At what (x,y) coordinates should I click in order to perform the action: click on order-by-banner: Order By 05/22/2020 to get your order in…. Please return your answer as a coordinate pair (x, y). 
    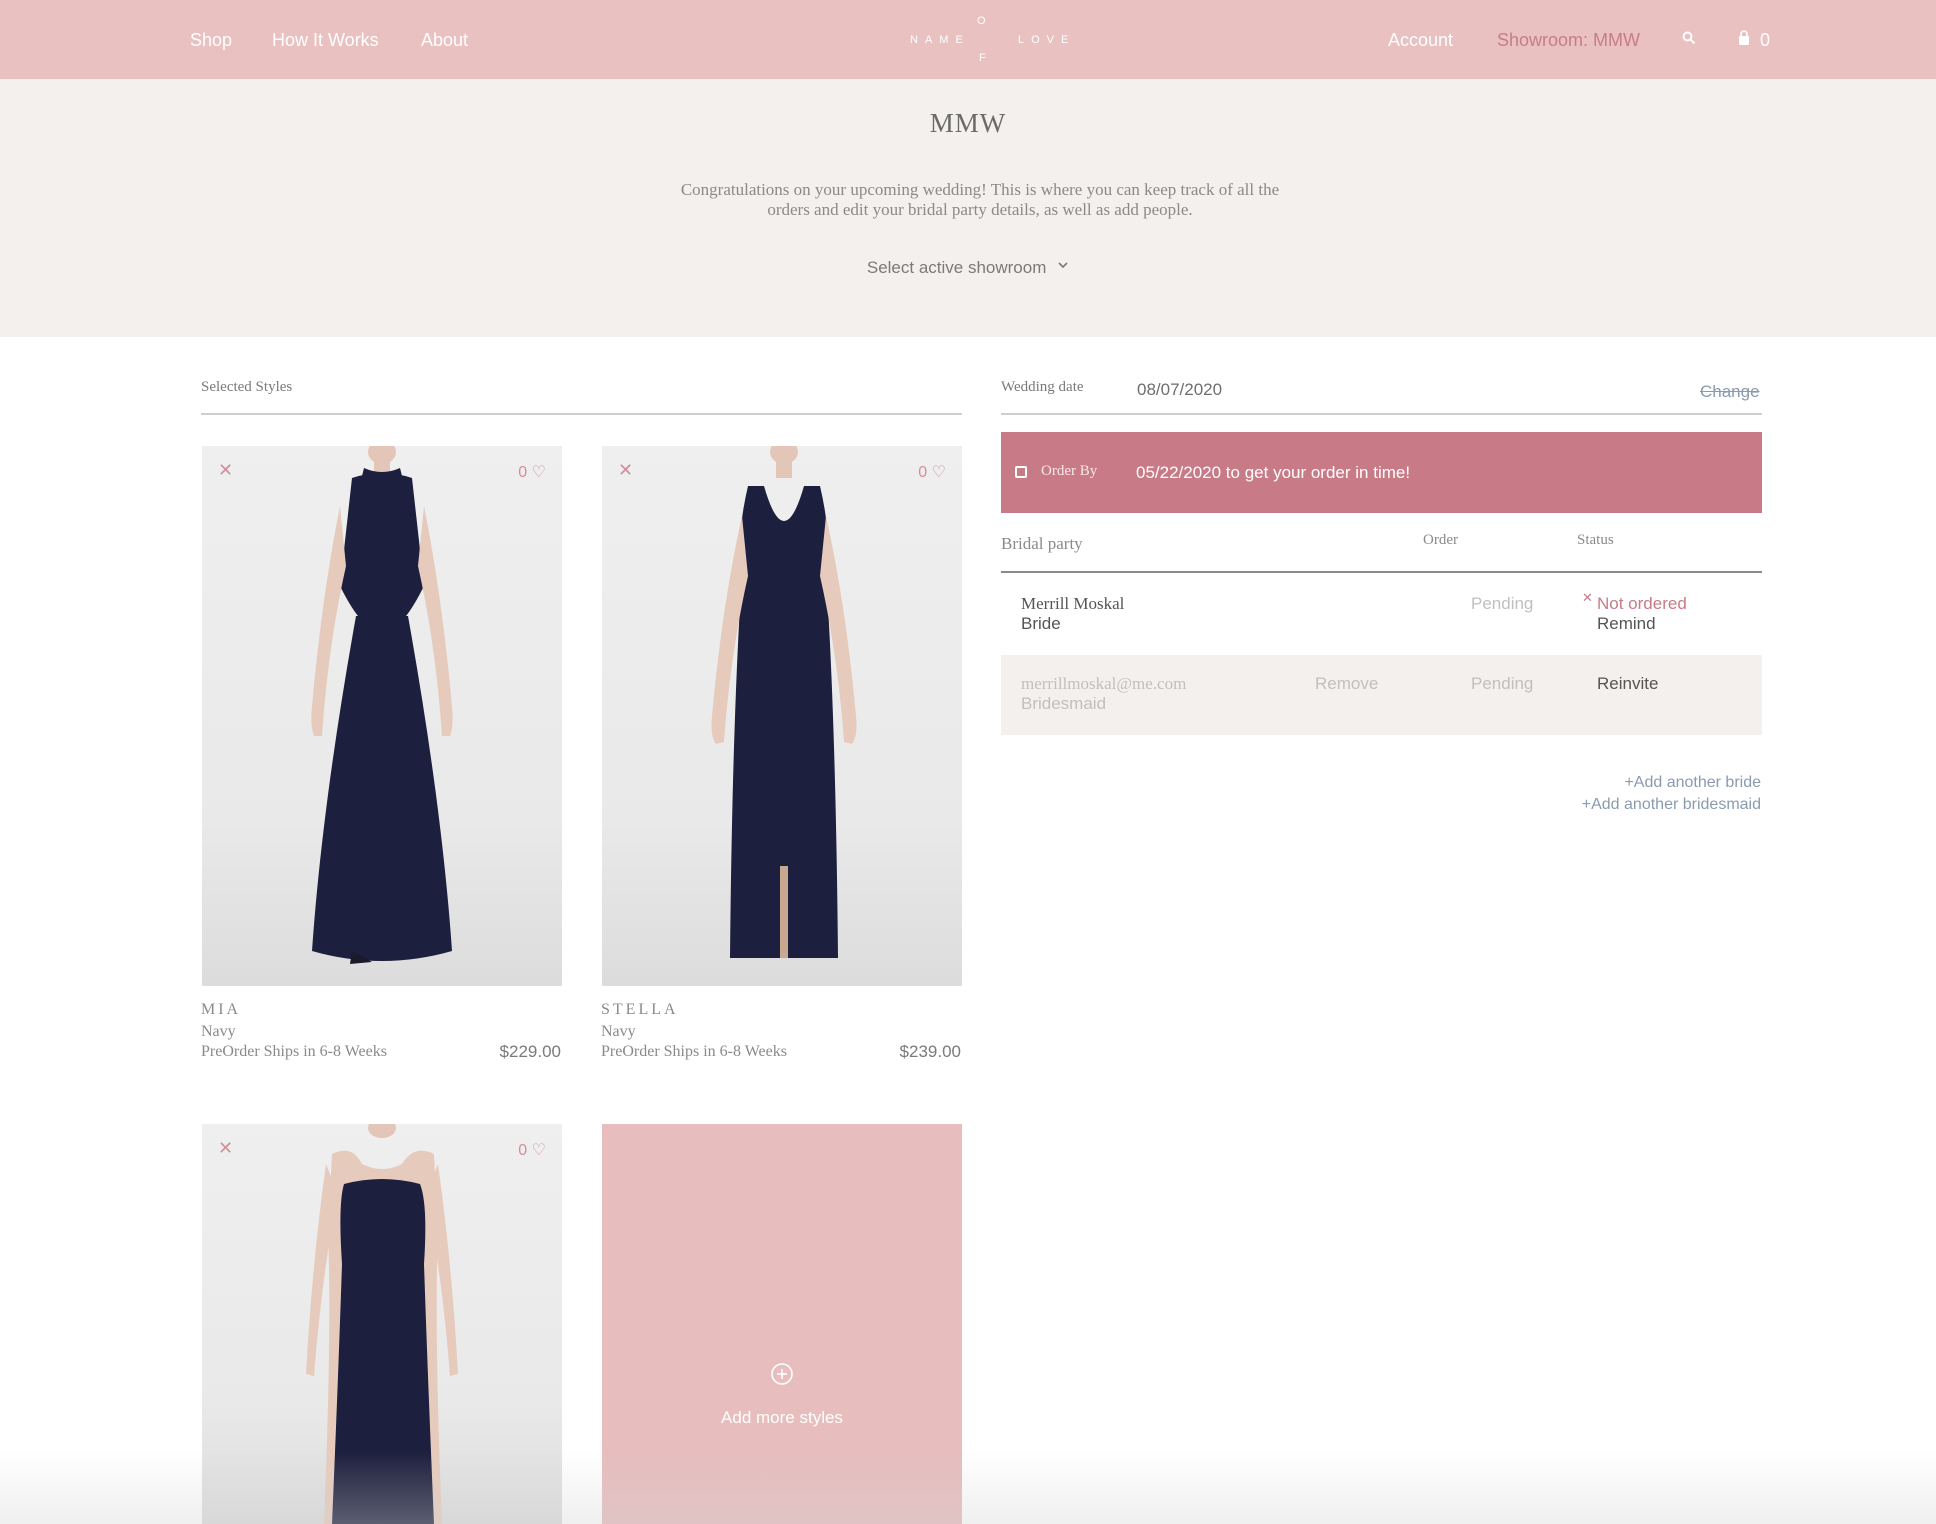
    Looking at the image, I should click on (1381, 472).